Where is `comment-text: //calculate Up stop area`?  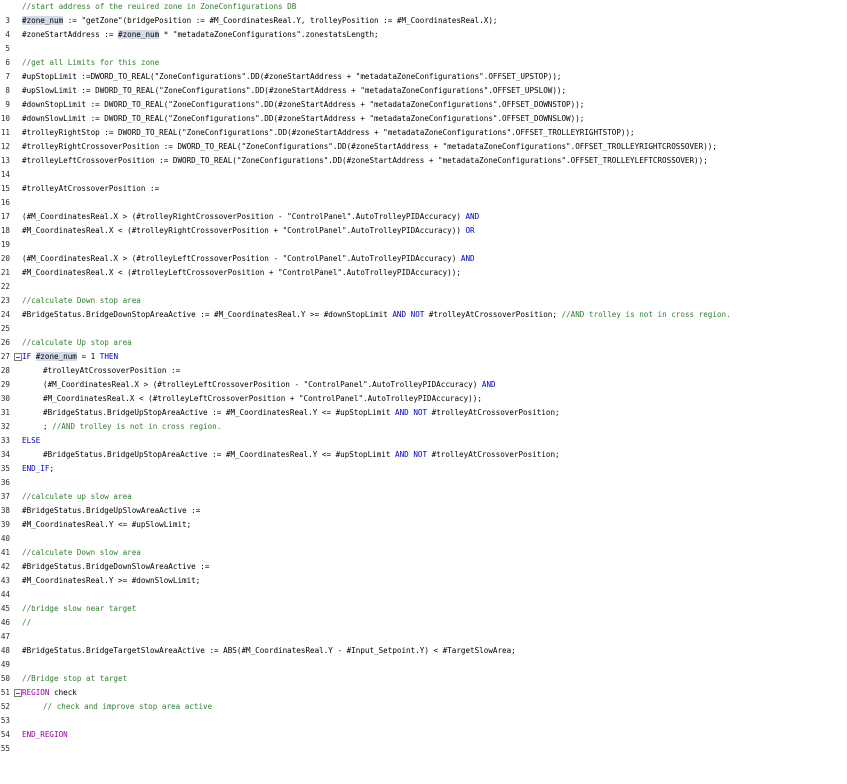
comment-text: //calculate Up stop area is located at coordinates (77, 342).